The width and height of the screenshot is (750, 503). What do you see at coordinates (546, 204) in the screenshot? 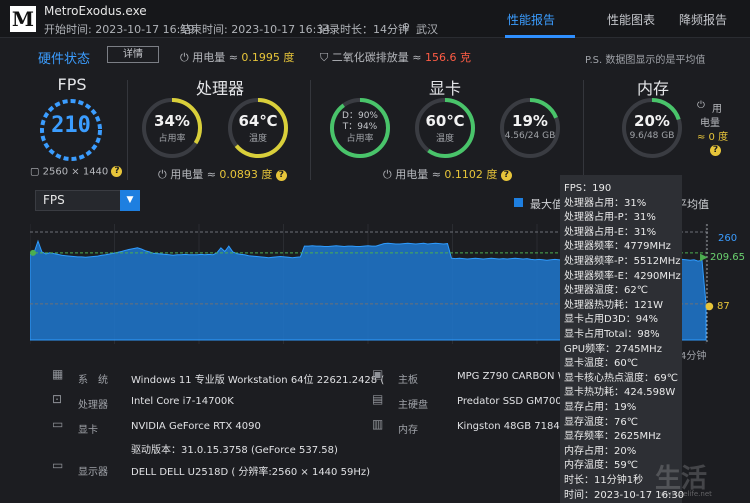
I see `legend-max-label: 最大值` at bounding box center [546, 204].